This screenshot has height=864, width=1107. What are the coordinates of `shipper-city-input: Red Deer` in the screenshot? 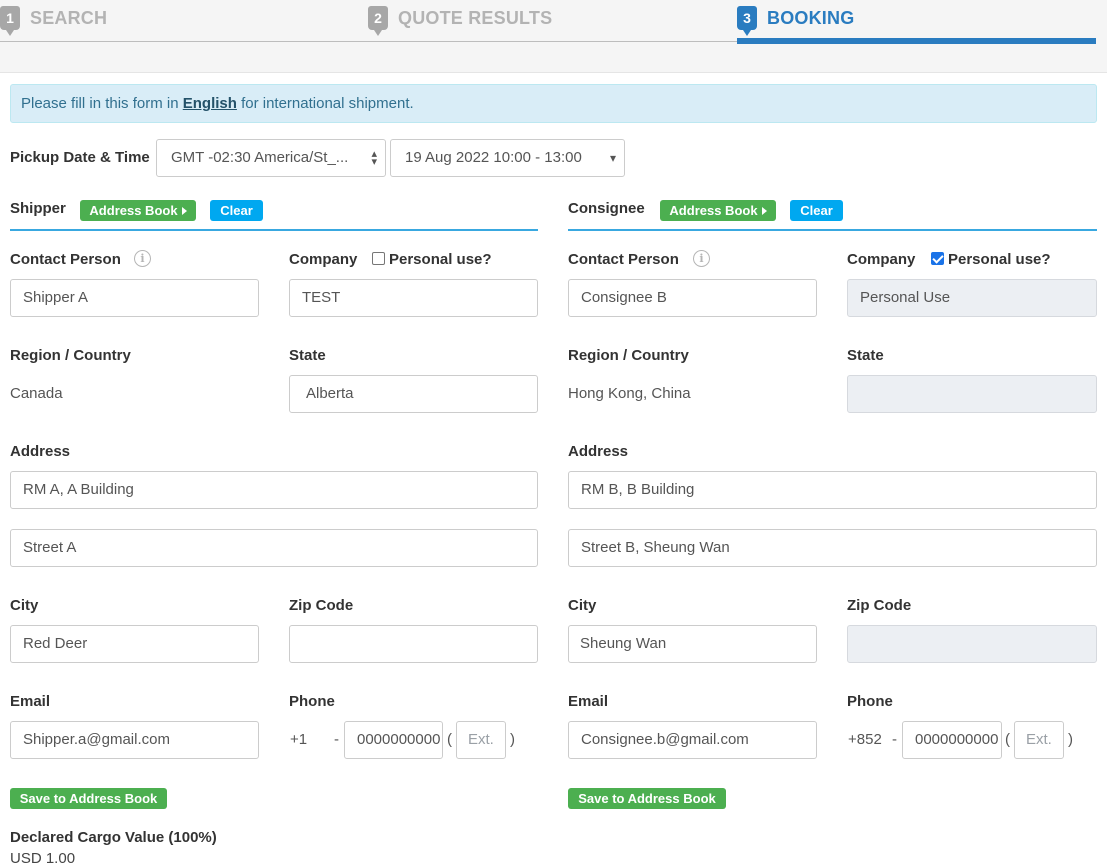 It's located at (134, 644).